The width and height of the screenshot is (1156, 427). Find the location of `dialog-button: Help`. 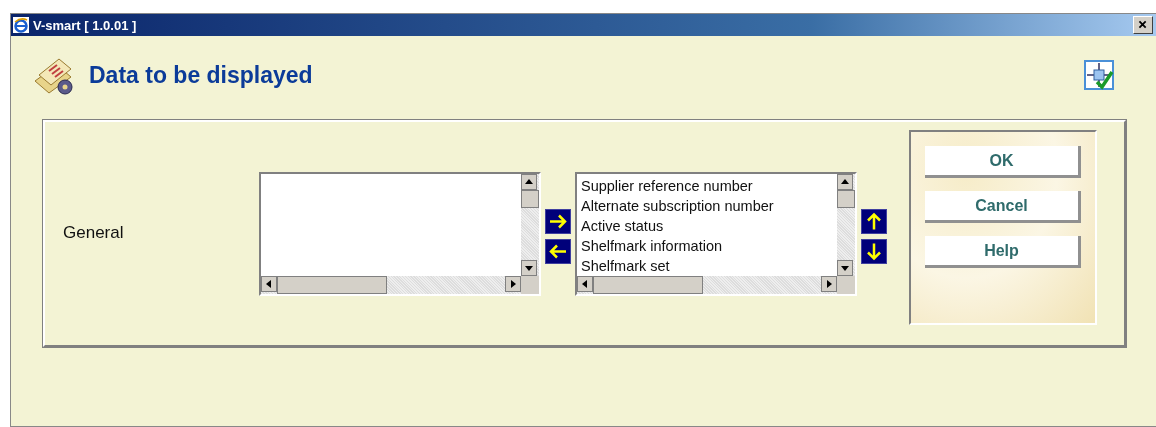

dialog-button: Help is located at coordinates (1003, 252).